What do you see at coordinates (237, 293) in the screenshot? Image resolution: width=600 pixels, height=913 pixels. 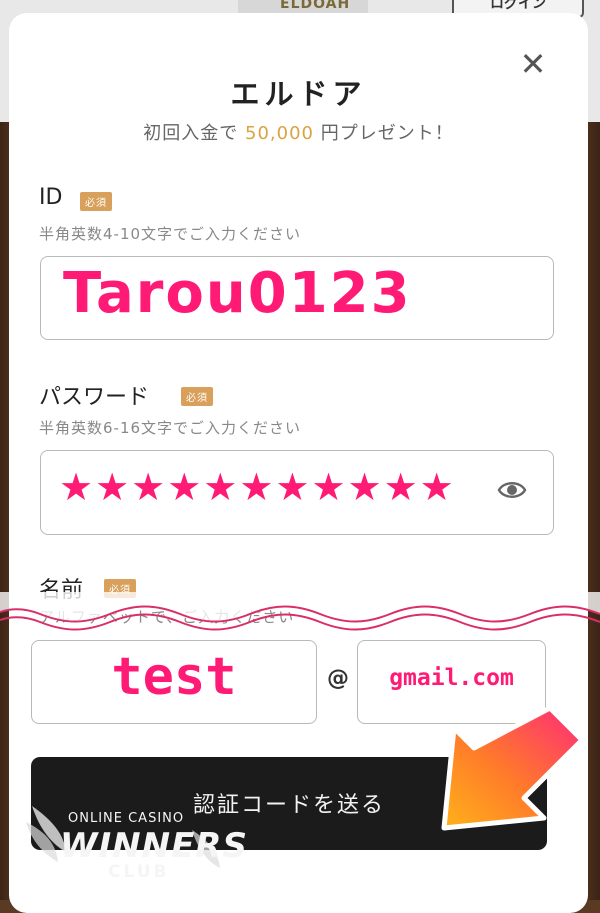 I see `id-input-value: Tarou0123` at bounding box center [237, 293].